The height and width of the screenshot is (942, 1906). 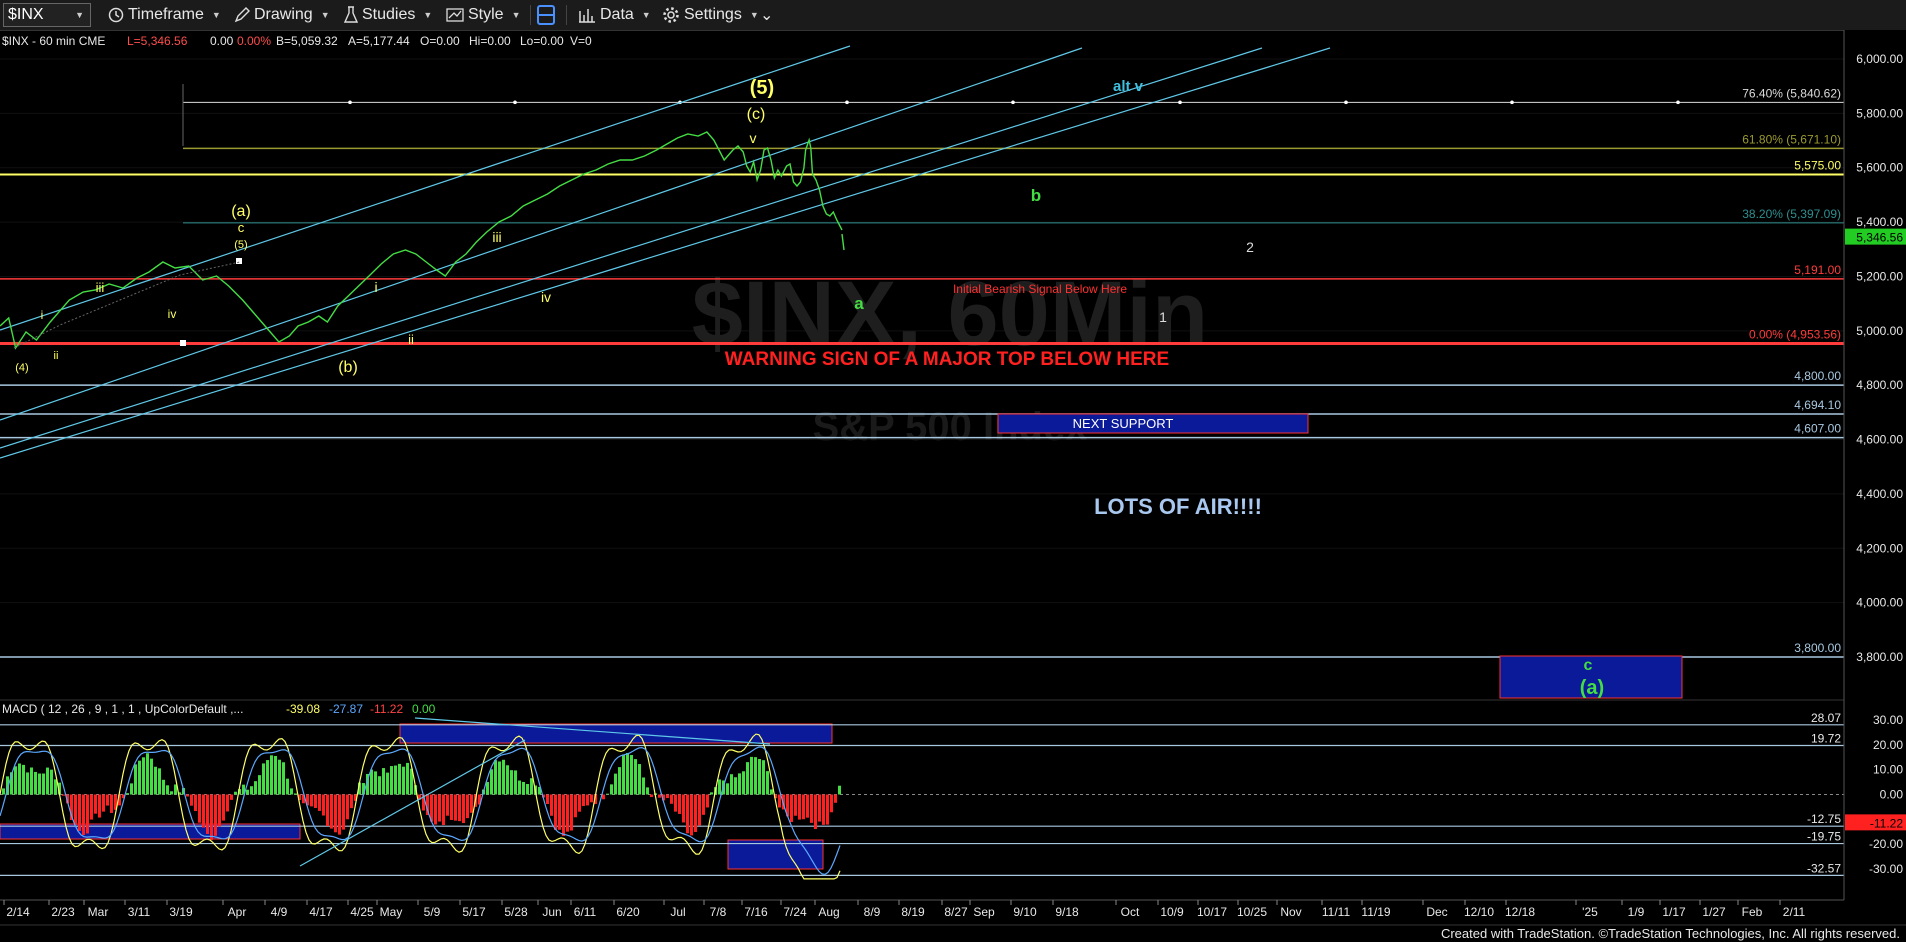 I want to click on time-tick-label: 3/19, so click(x=181, y=912).